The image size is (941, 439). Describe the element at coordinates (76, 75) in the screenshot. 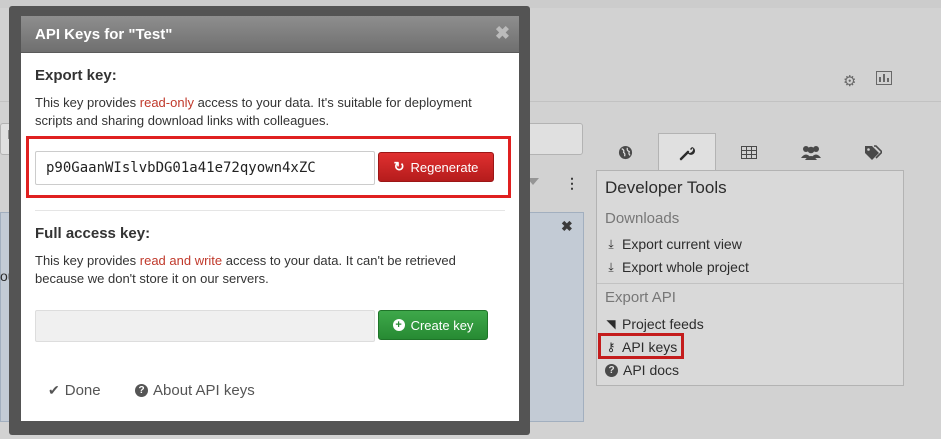

I see `export-key-title: Export key:` at that location.